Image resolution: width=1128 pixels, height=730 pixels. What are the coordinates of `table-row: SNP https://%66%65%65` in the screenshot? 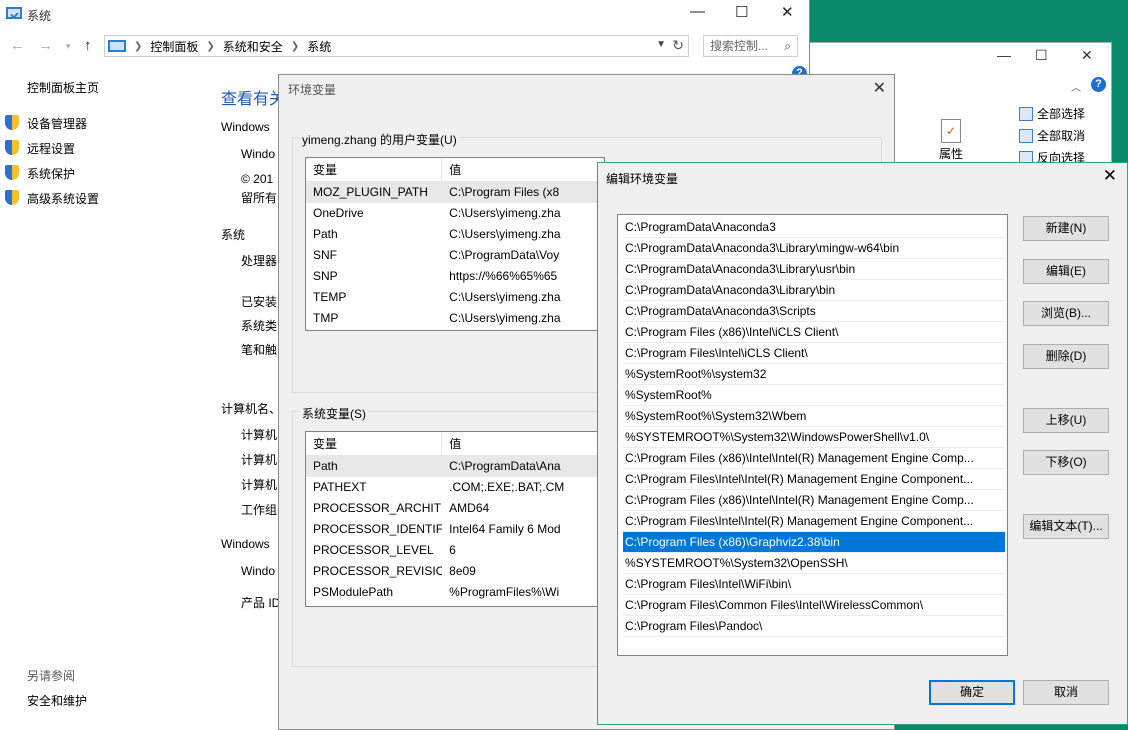 It's located at (455, 276).